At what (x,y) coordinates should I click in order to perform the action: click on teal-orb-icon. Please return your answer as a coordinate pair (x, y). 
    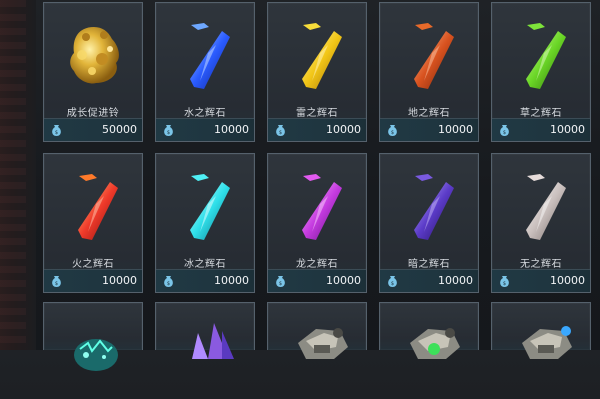
    Looking at the image, I should click on (96, 355).